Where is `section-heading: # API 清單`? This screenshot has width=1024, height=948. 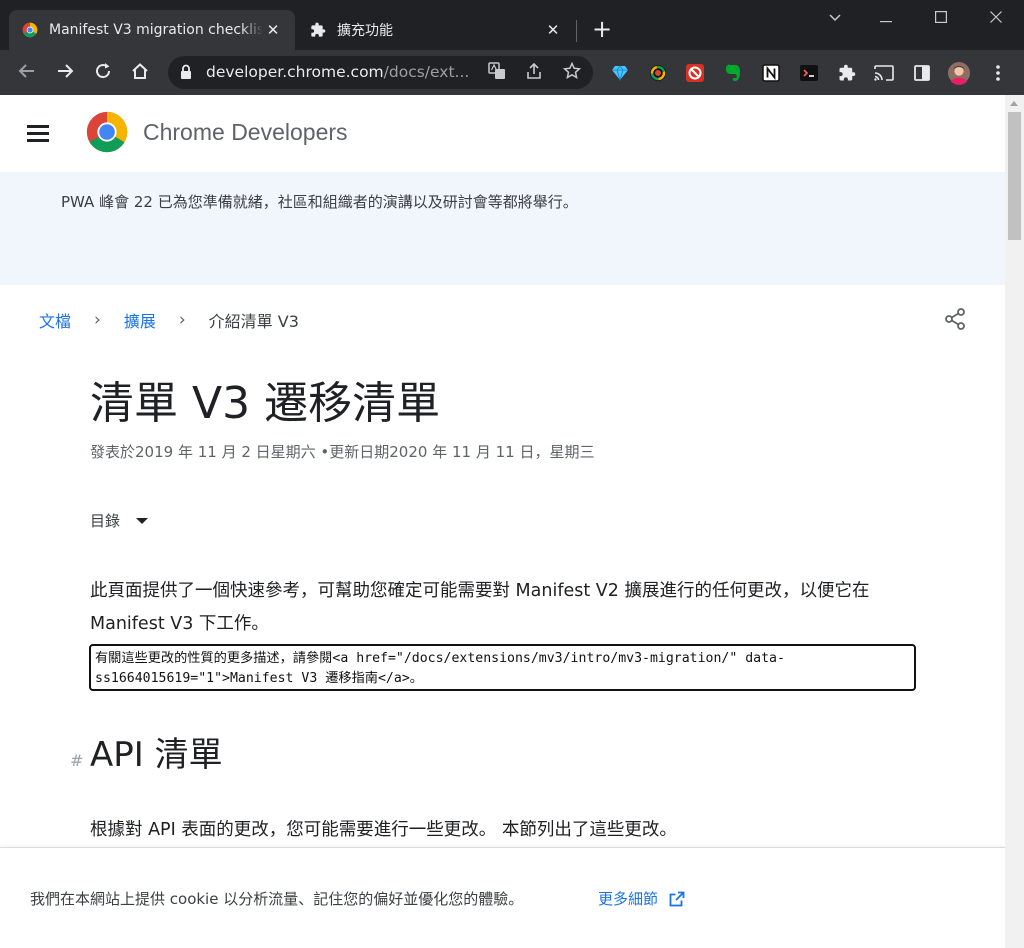 section-heading: # API 清單 is located at coordinates (146, 751).